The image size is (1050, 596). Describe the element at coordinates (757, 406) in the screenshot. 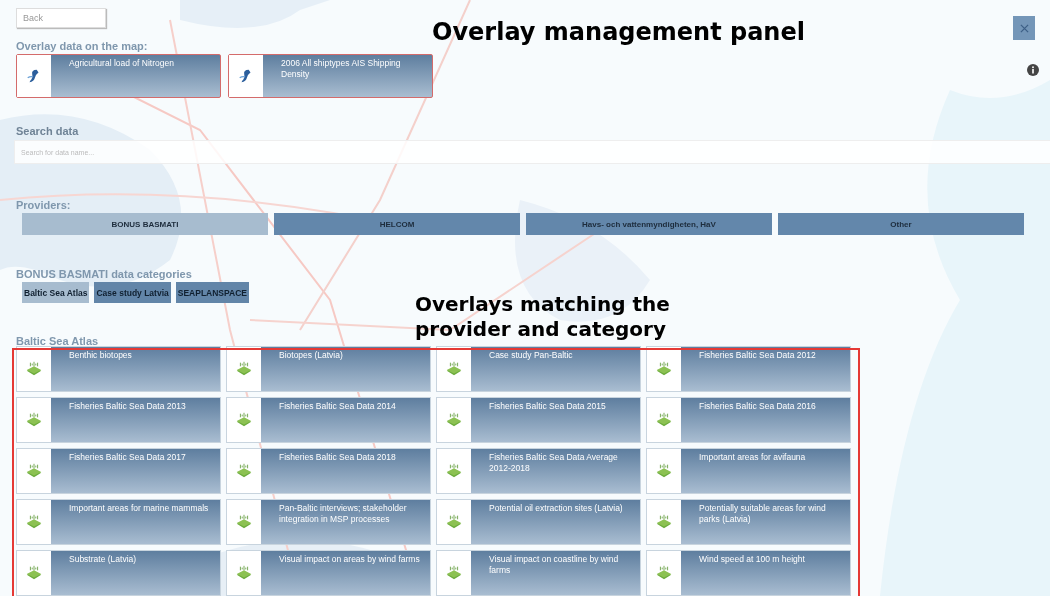

I see `dataset-name: Fisheries Baltic Sea Data 2016` at that location.